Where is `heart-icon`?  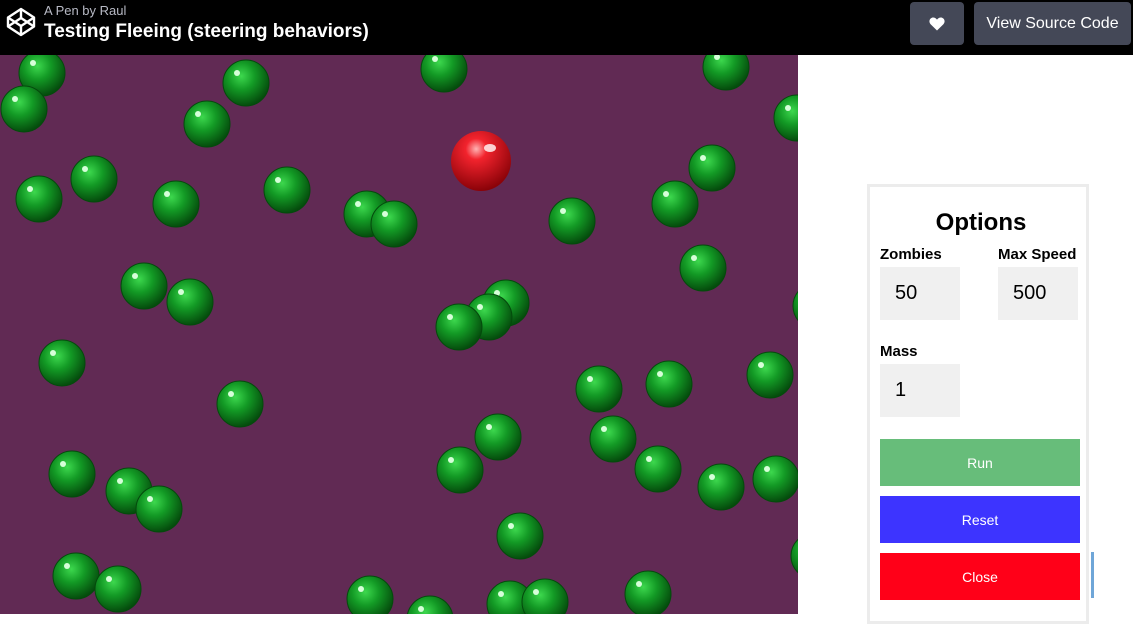
heart-icon is located at coordinates (937, 23).